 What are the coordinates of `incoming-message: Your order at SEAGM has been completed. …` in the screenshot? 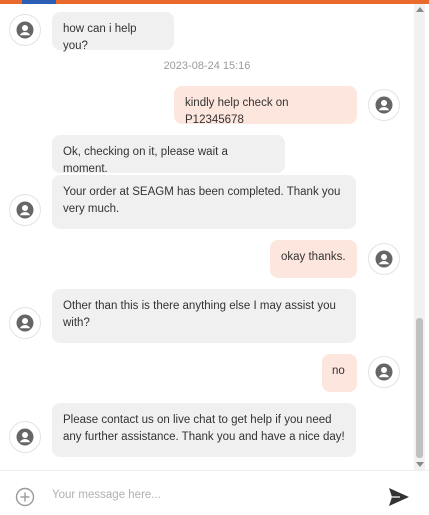 It's located at (204, 202).